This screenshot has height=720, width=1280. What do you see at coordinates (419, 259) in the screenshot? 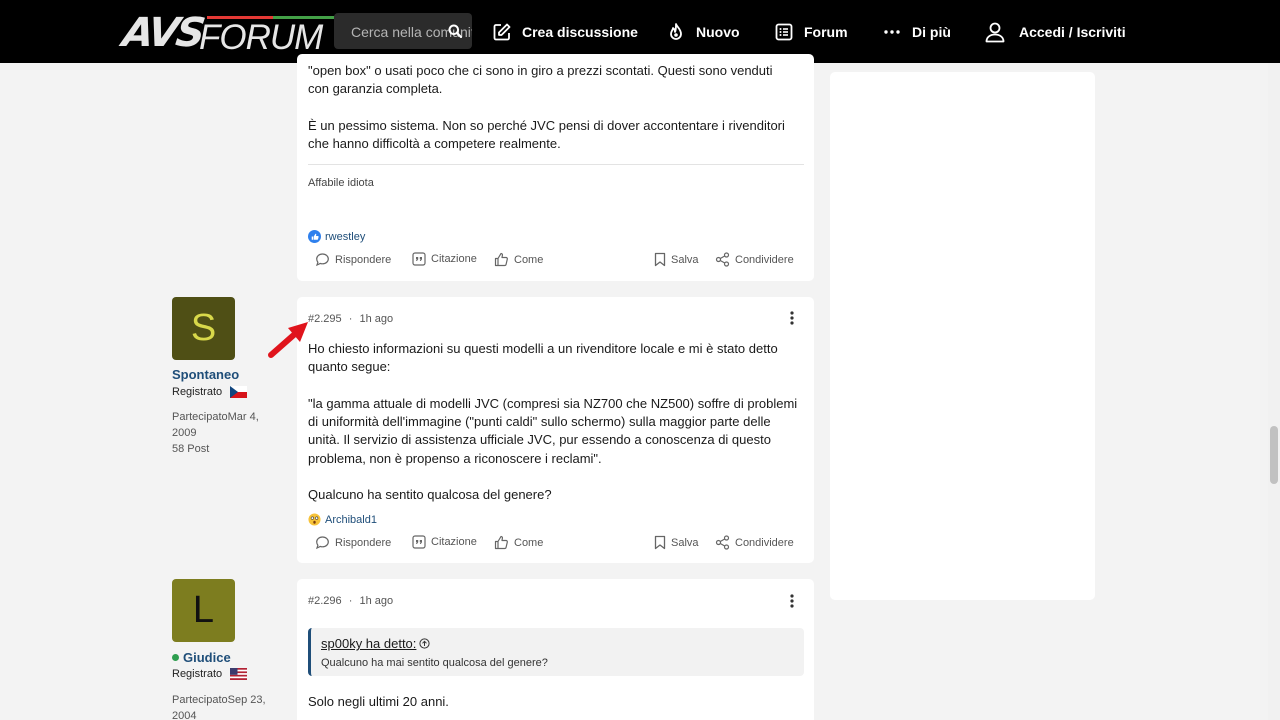
I see `quote-icon` at bounding box center [419, 259].